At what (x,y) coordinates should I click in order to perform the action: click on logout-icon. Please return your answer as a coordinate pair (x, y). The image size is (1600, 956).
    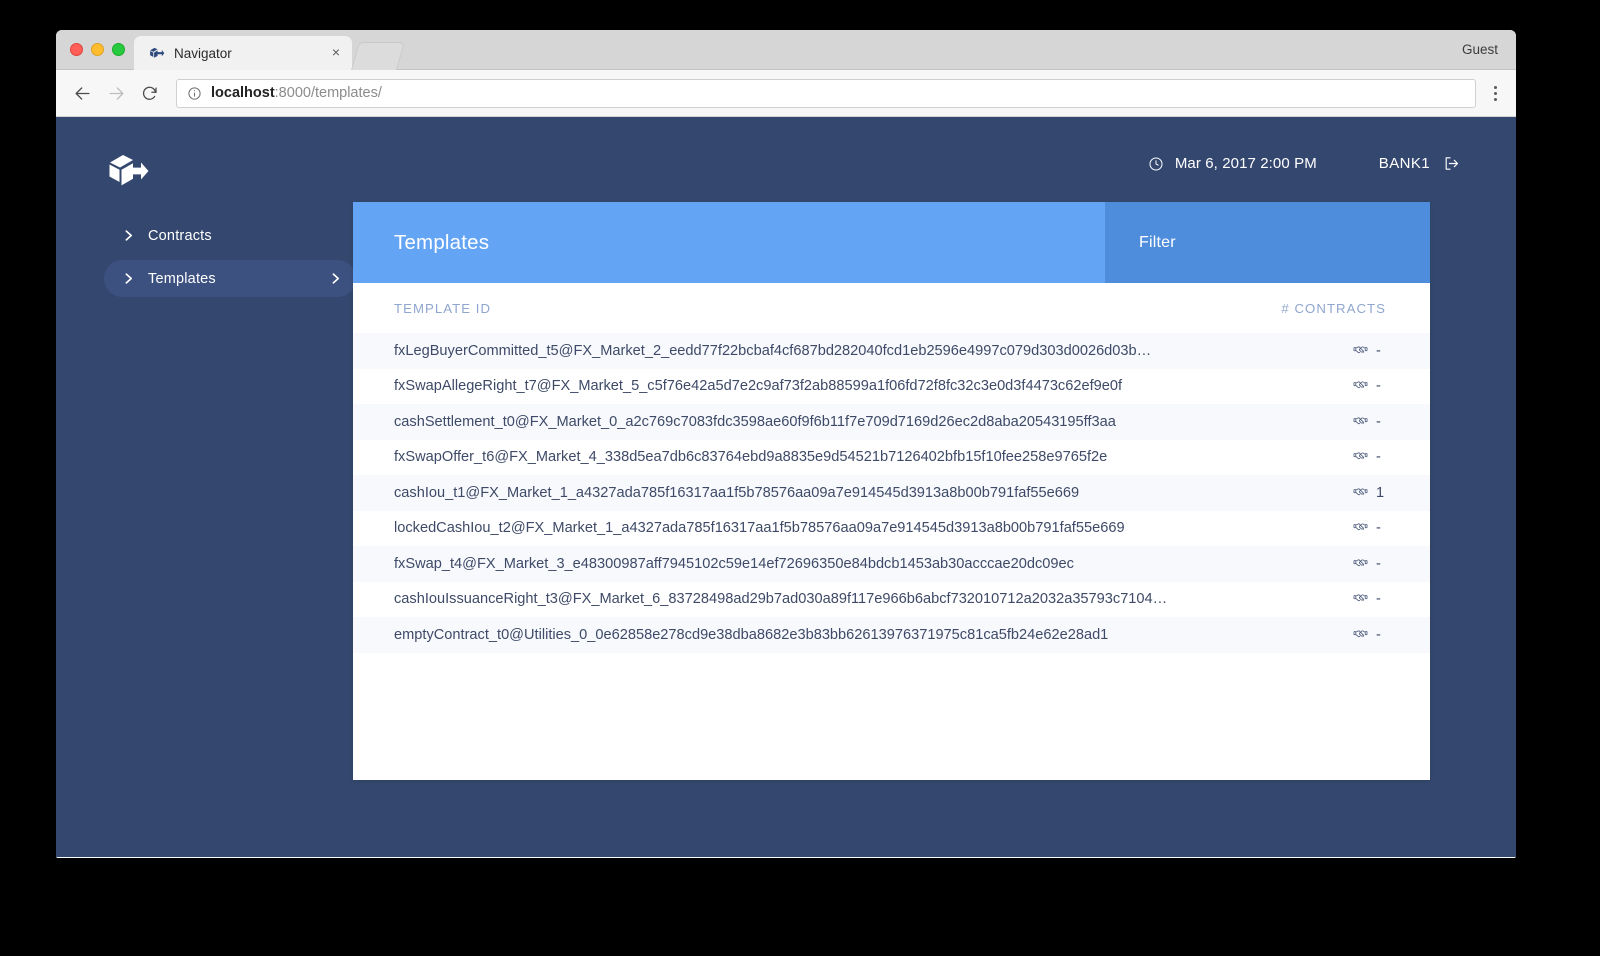
    Looking at the image, I should click on (1451, 163).